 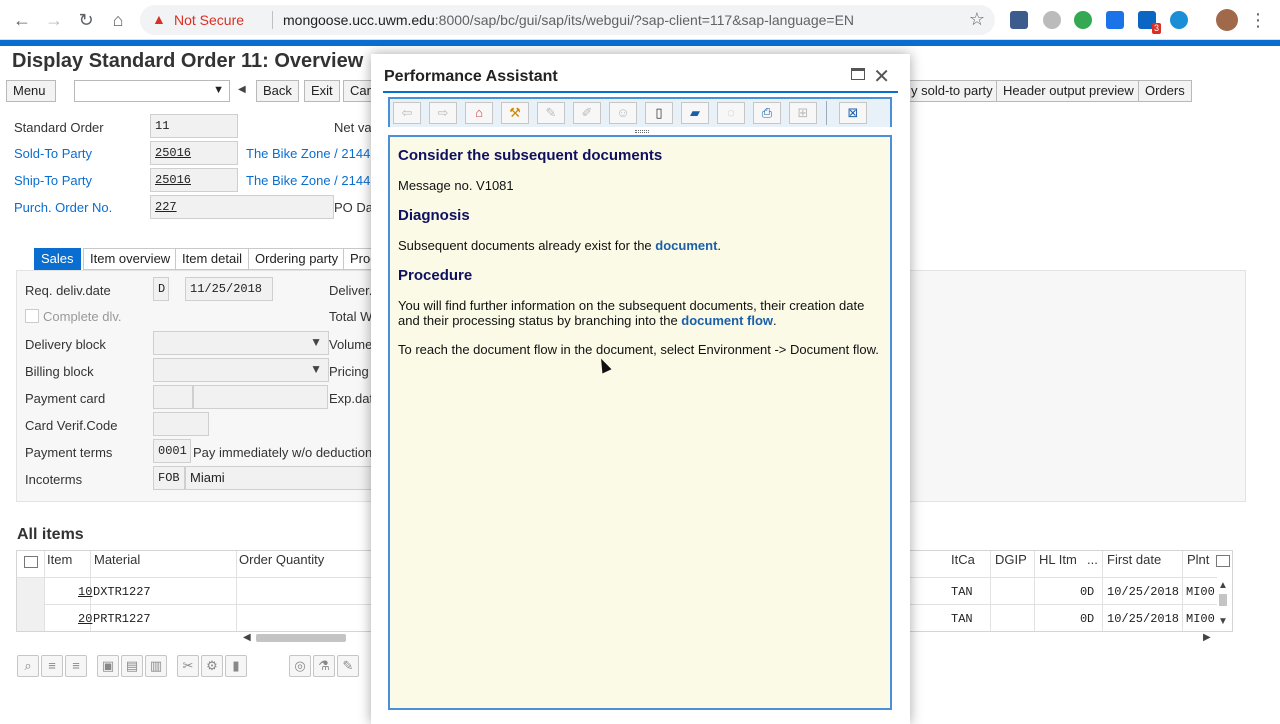 I want to click on print-icon: ⎙, so click(x=767, y=113).